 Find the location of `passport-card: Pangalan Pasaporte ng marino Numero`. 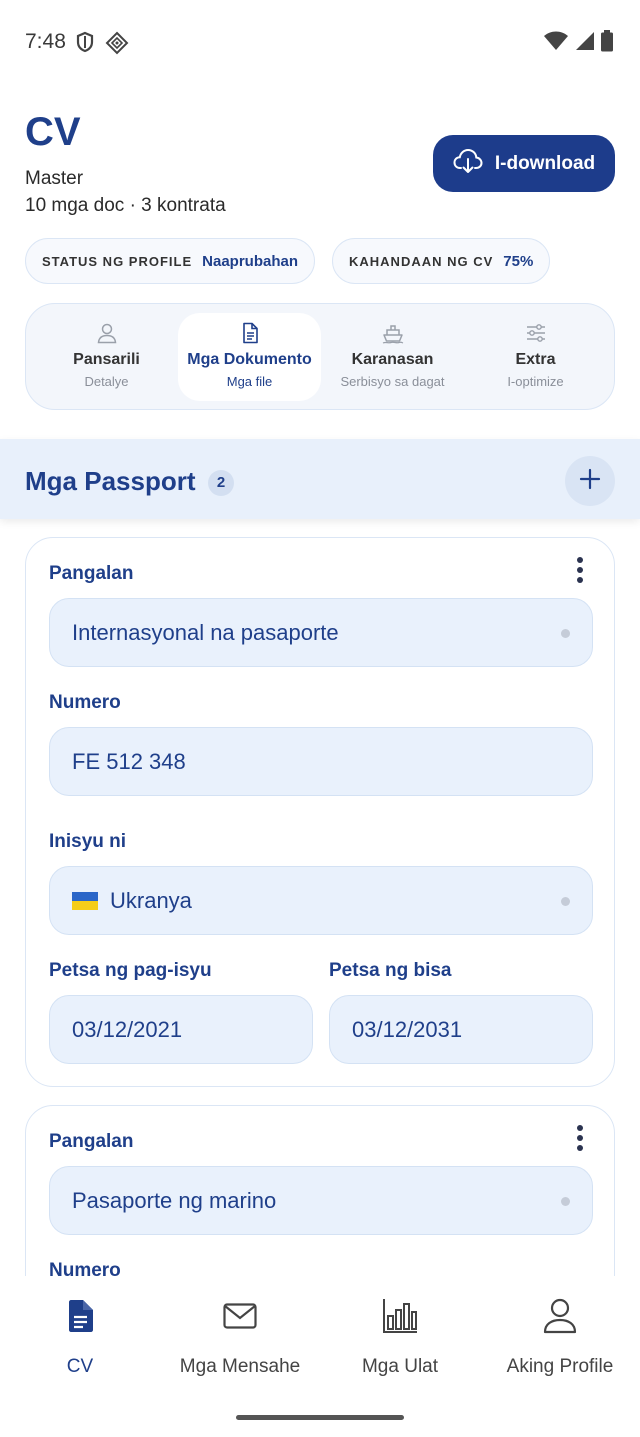

passport-card: Pangalan Pasaporte ng marino Numero is located at coordinates (320, 1190).